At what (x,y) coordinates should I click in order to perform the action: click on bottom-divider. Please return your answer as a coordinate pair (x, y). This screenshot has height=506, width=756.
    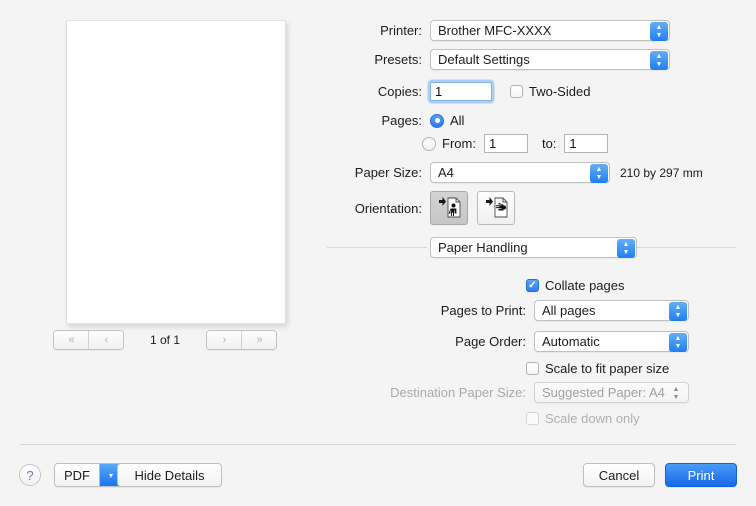
    Looking at the image, I should click on (378, 444).